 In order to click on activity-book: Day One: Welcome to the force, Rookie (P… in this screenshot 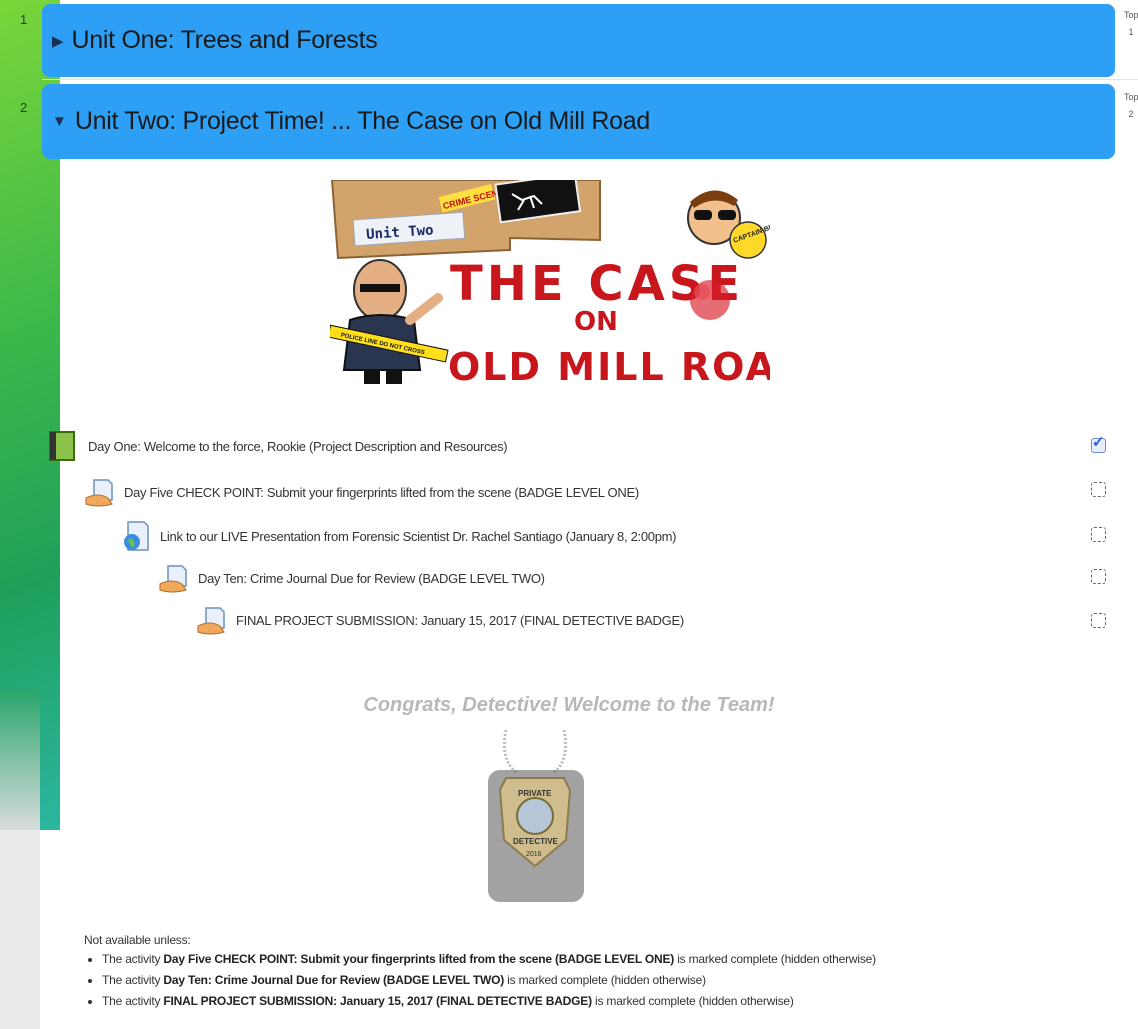, I will do `click(278, 446)`.